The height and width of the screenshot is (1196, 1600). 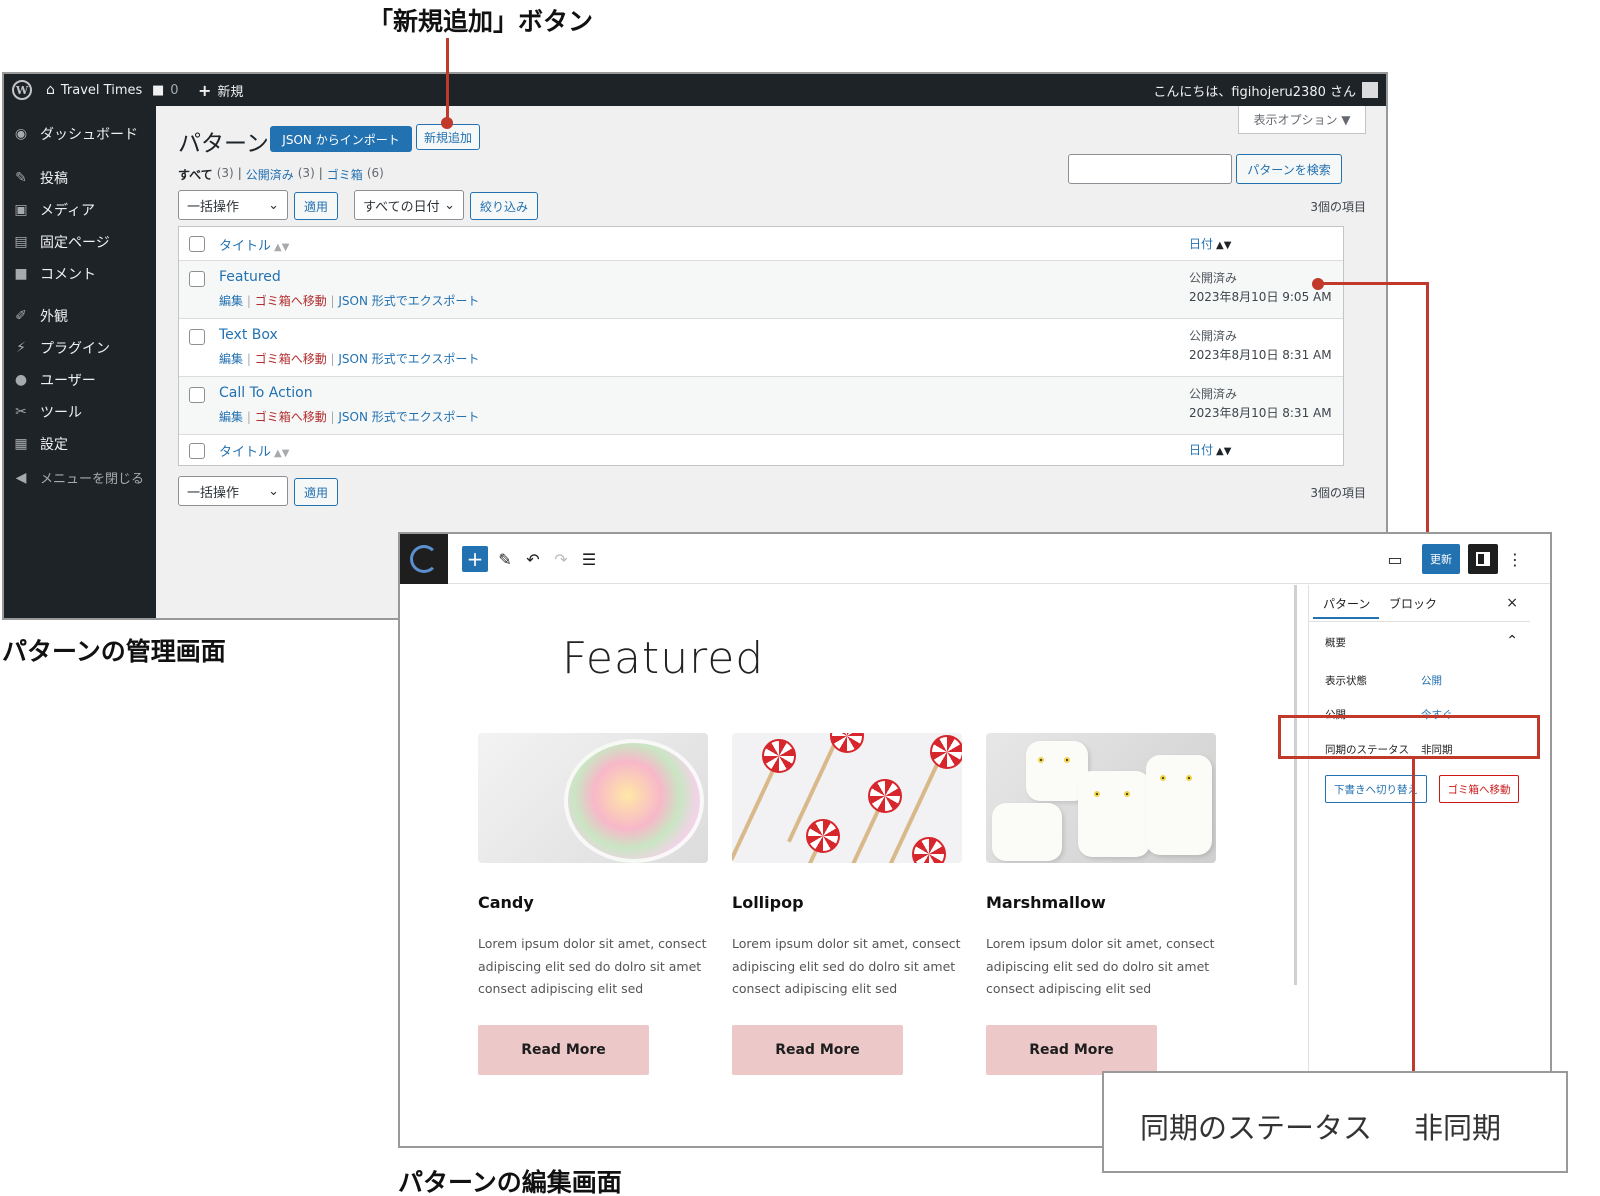 I want to click on select-all-checkbox, so click(x=197, y=244).